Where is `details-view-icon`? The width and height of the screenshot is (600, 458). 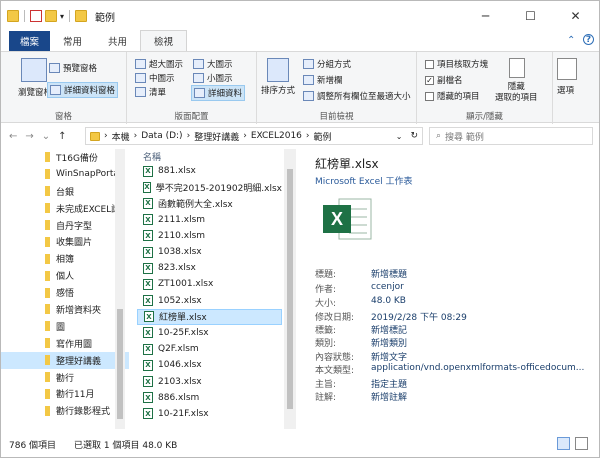 details-view-icon is located at coordinates (563, 443).